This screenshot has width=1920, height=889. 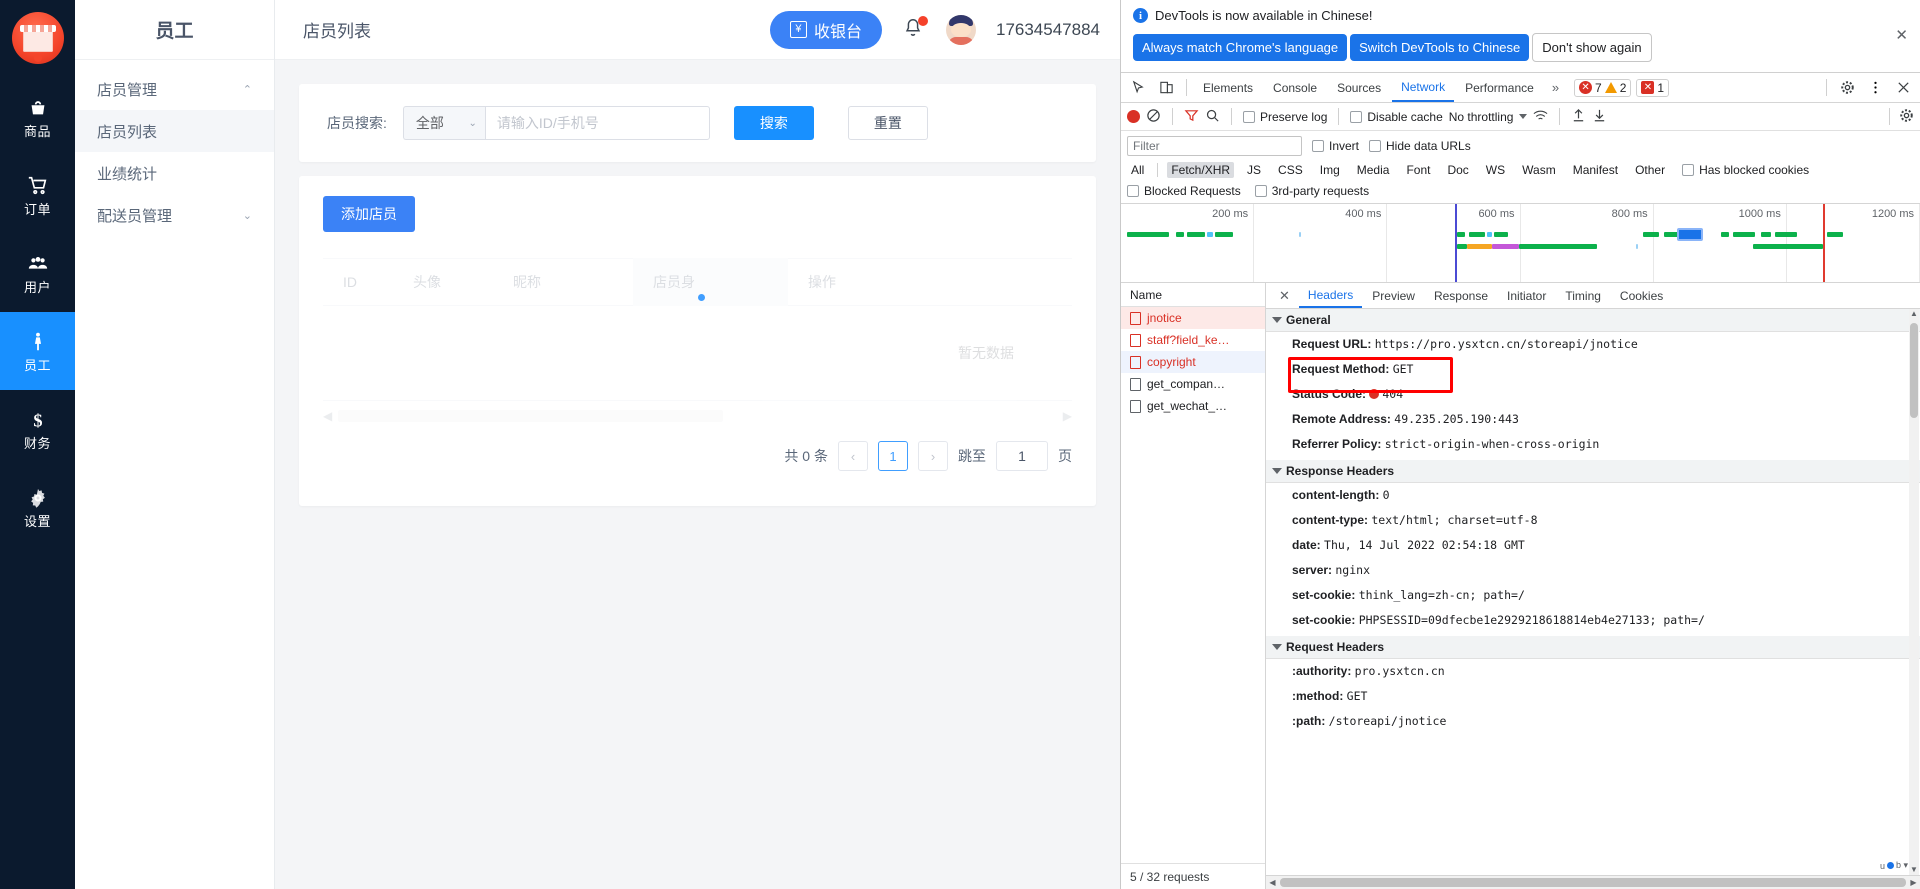 I want to click on always-match-language-button: Always match Chrome's language, so click(x=1240, y=47).